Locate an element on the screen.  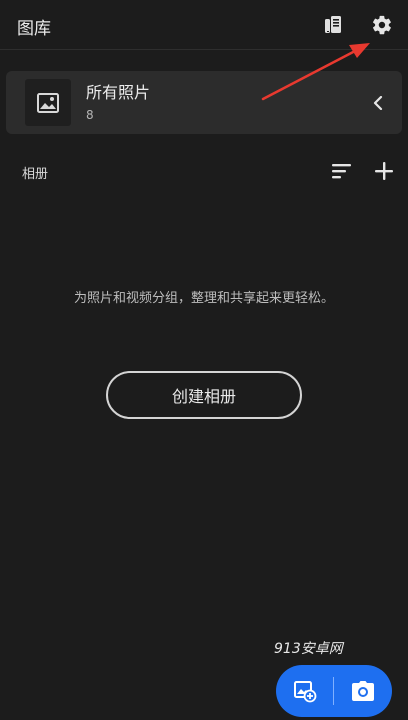
floating-action-bar is located at coordinates (334, 691).